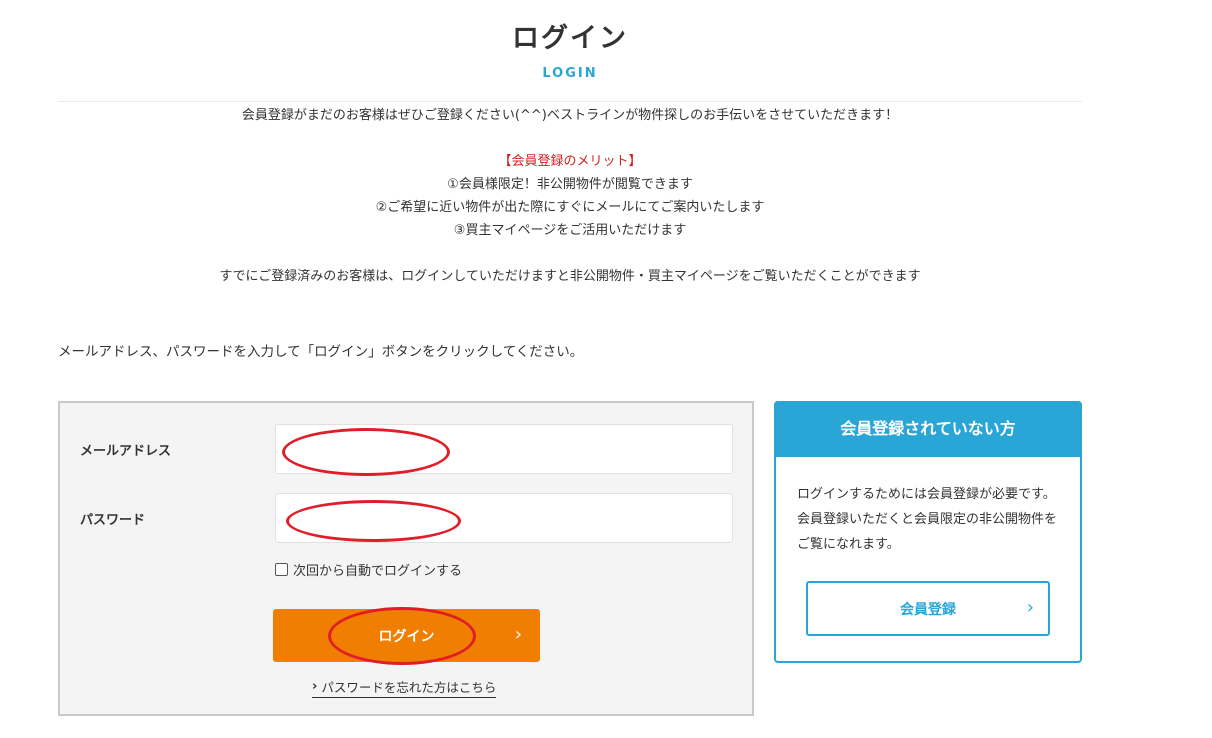 The width and height of the screenshot is (1212, 738). What do you see at coordinates (409, 687) in the screenshot?
I see `forgot-password-label: パスワードを忘れた方はこちら` at bounding box center [409, 687].